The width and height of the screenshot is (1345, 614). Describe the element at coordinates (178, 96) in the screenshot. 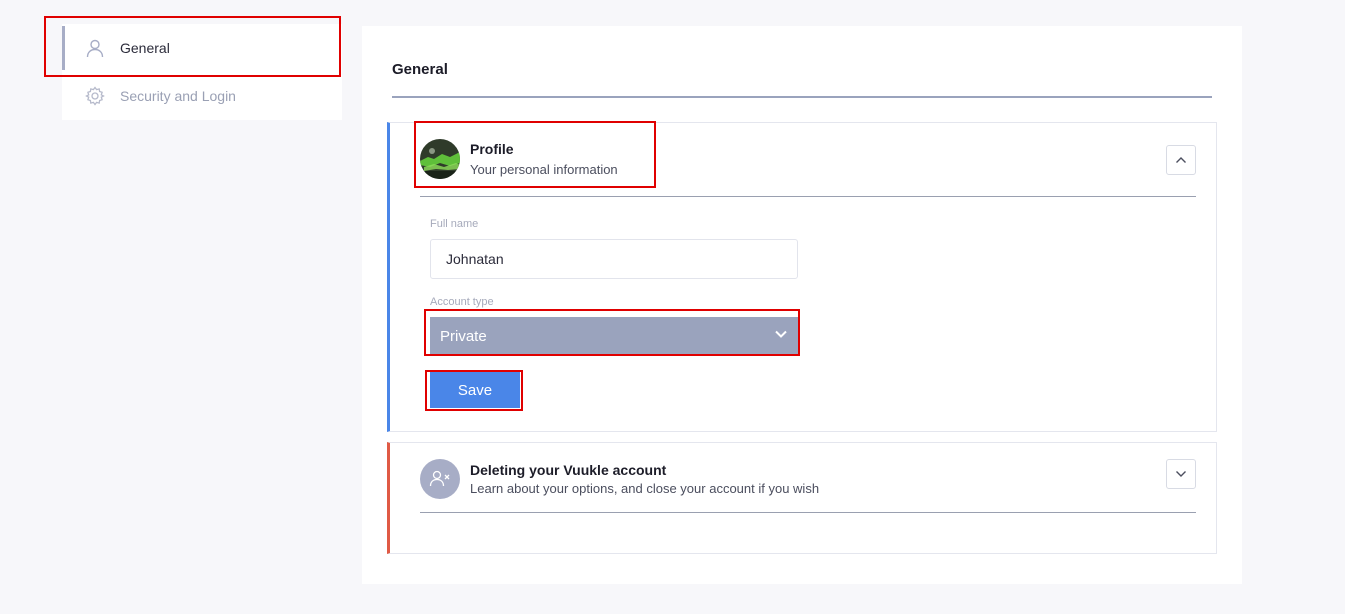

I see `sidebar-item-label: Security and Login` at that location.